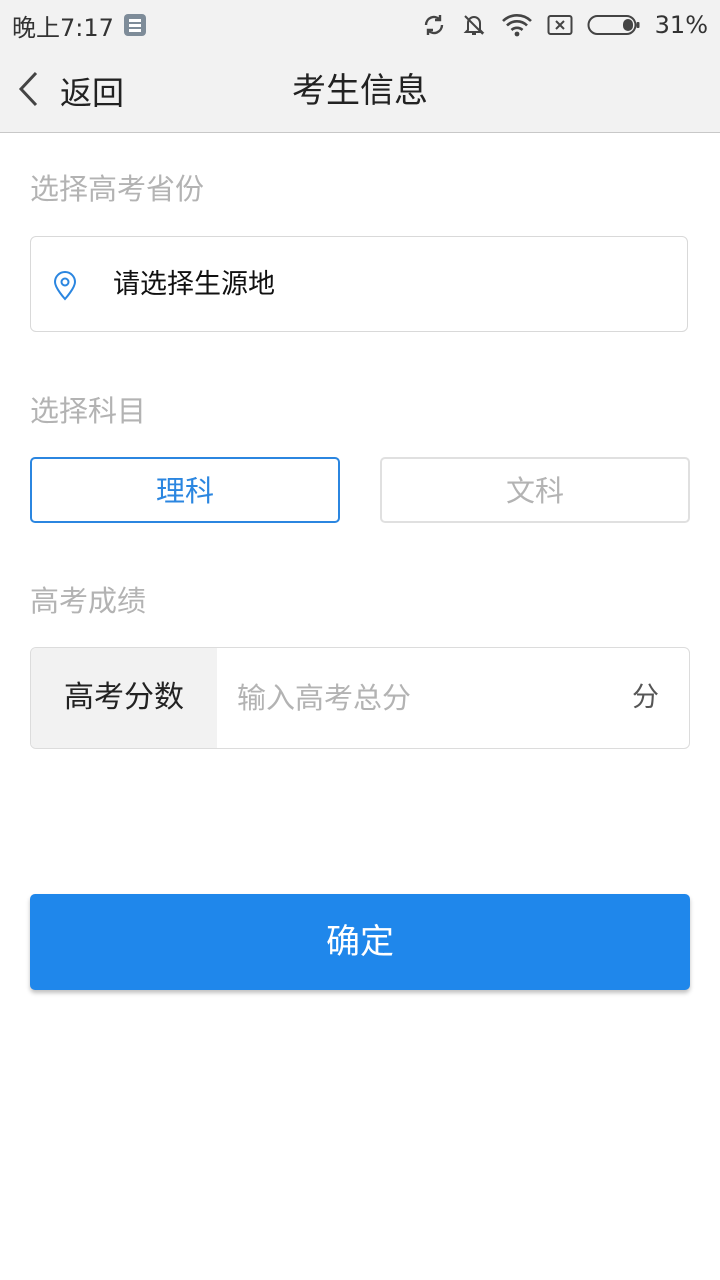 The width and height of the screenshot is (720, 1280). I want to click on province-select: 请选择生源地, so click(359, 284).